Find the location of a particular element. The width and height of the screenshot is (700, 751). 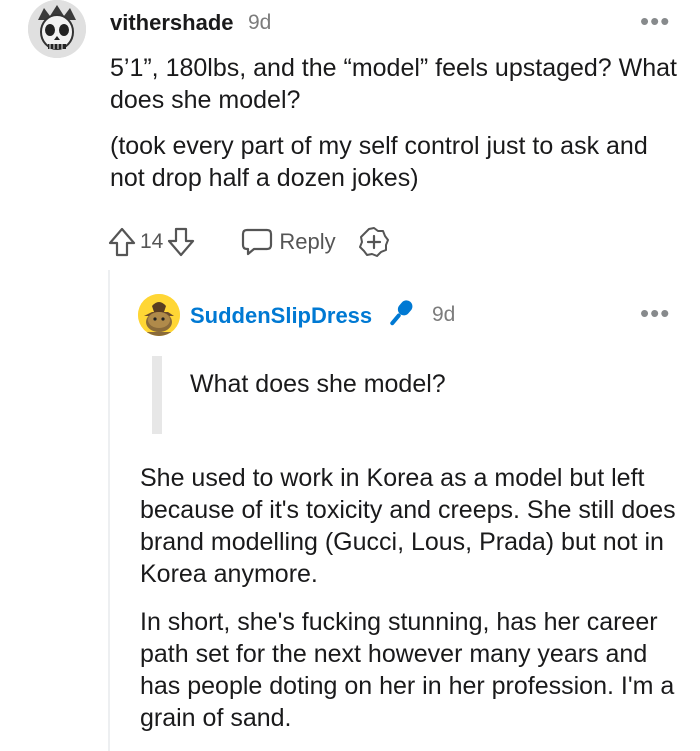

reply-username: SuddenSlipDress is located at coordinates (281, 316).